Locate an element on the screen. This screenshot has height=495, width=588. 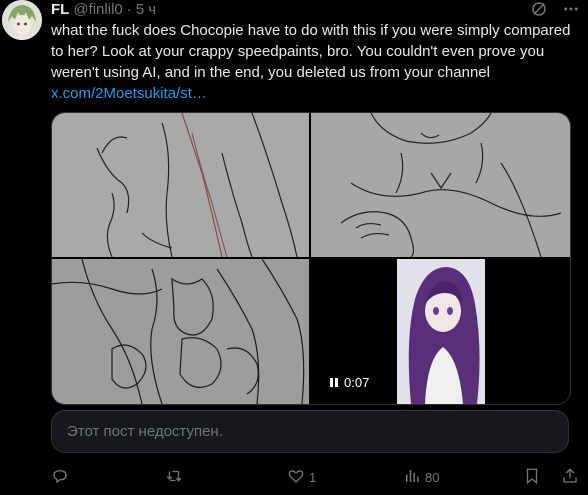
quoted-post-unavailable: Этот пост недоступен. is located at coordinates (310, 431).